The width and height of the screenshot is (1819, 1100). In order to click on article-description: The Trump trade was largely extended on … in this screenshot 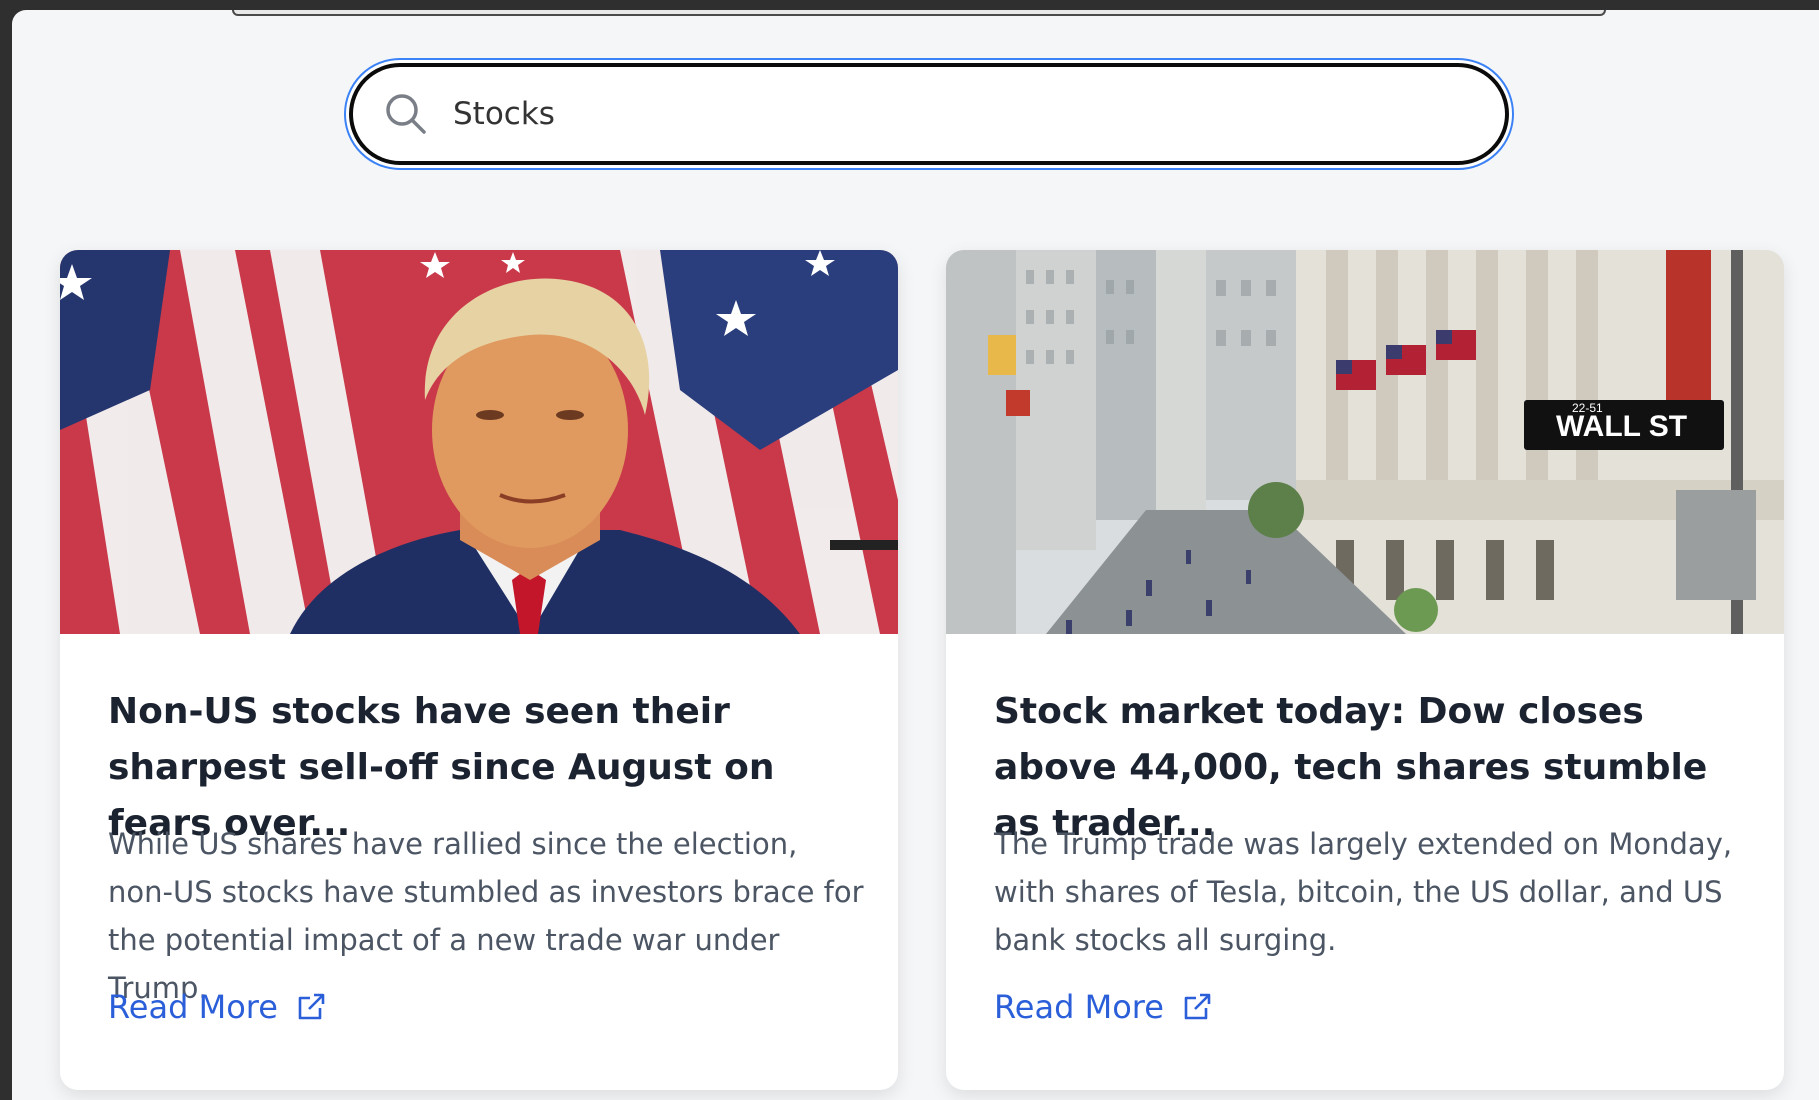, I will do `click(1363, 892)`.